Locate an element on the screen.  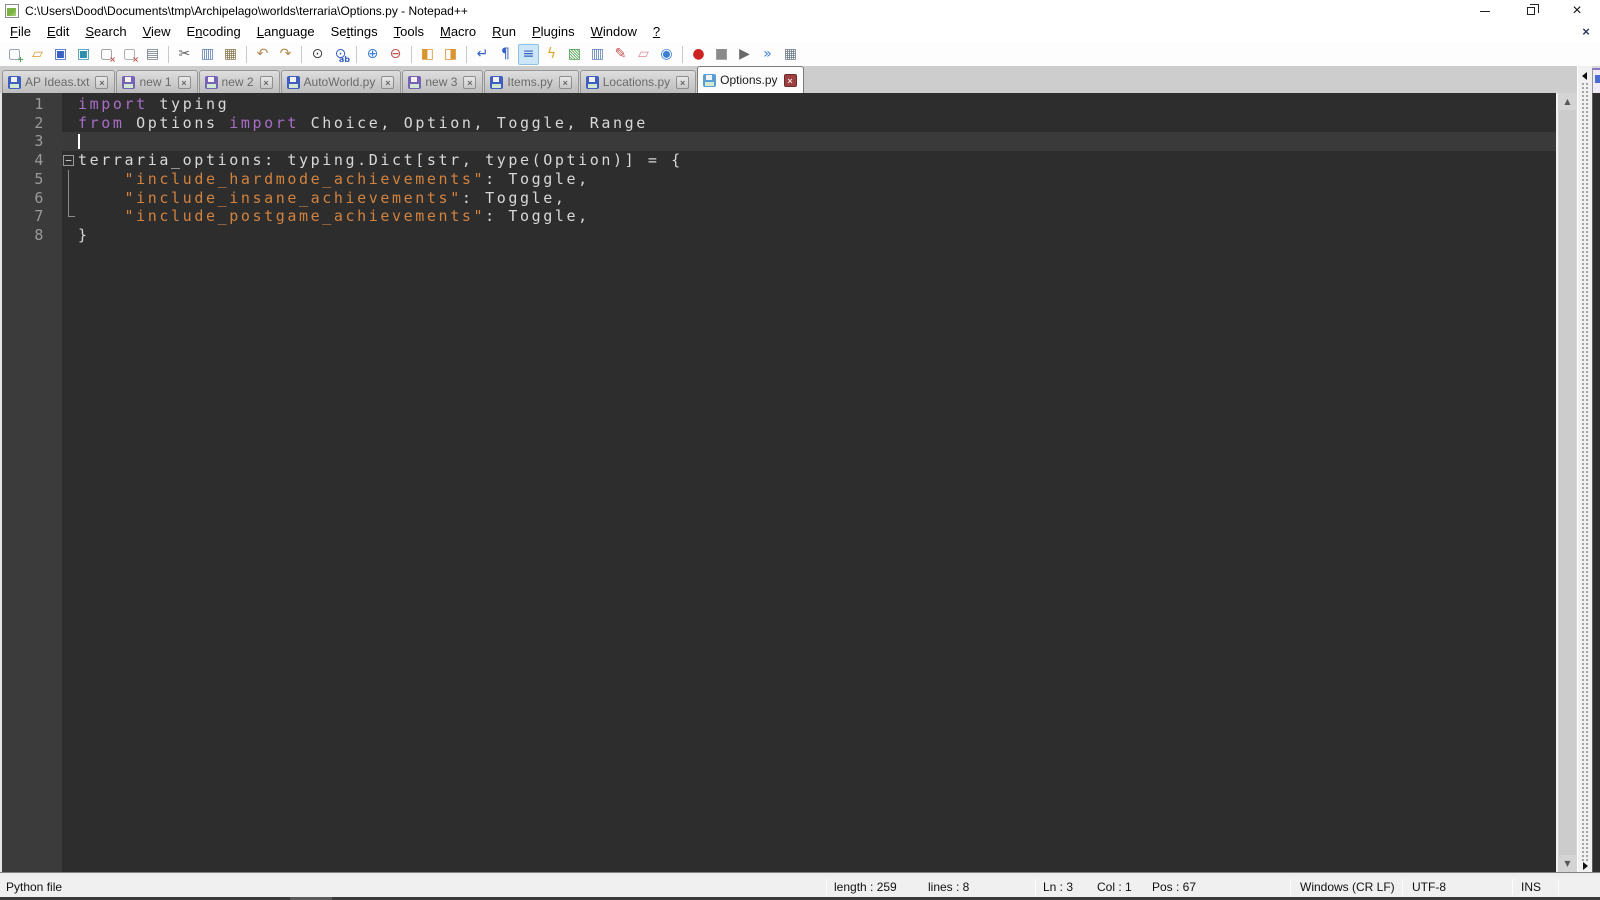
menu-encoding: Encoding is located at coordinates (214, 32).